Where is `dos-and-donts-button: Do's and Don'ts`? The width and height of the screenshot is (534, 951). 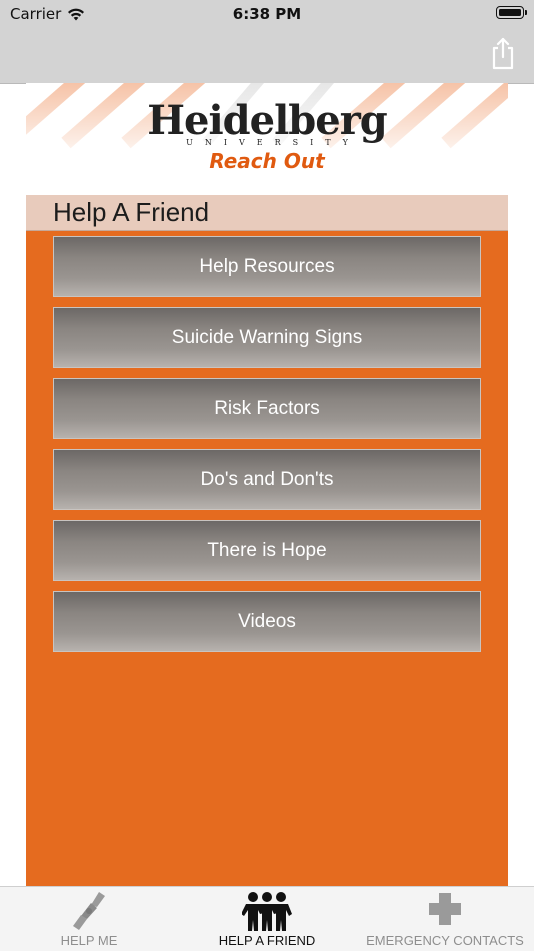 dos-and-donts-button: Do's and Don'ts is located at coordinates (267, 479).